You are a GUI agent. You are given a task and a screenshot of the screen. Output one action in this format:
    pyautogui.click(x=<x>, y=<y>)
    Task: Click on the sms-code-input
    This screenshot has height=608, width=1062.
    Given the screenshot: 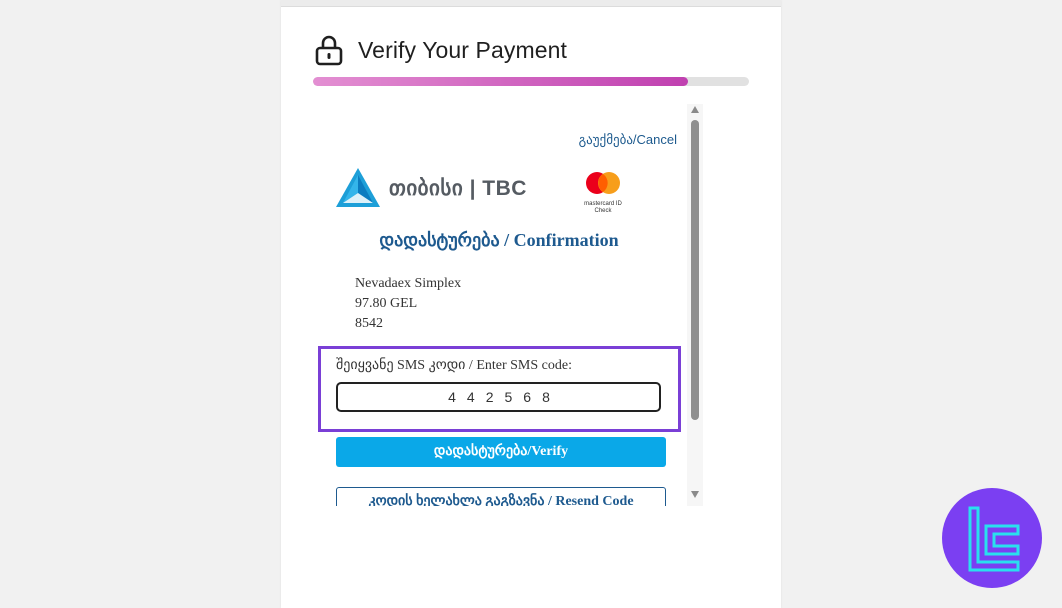 What is the action you would take?
    pyautogui.click(x=498, y=397)
    